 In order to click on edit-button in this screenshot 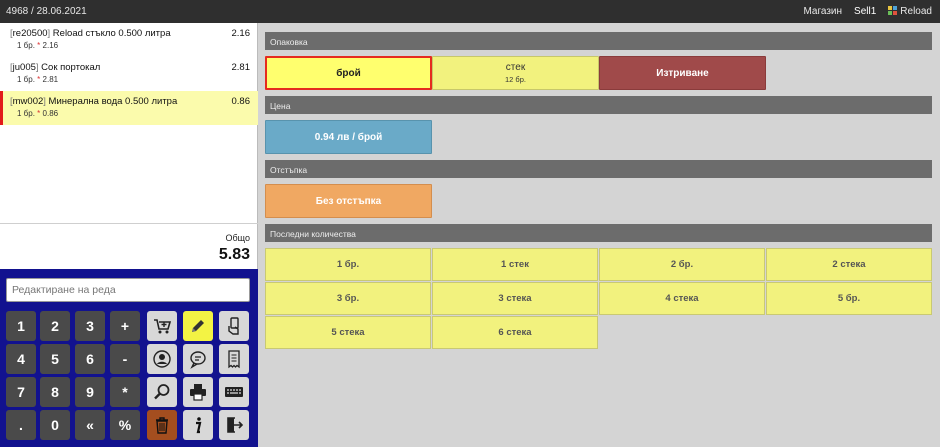, I will do `click(198, 326)`.